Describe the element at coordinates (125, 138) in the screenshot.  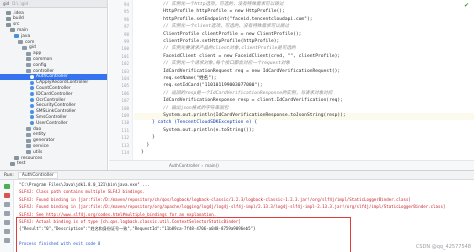
I see `line-number: 112` at that location.